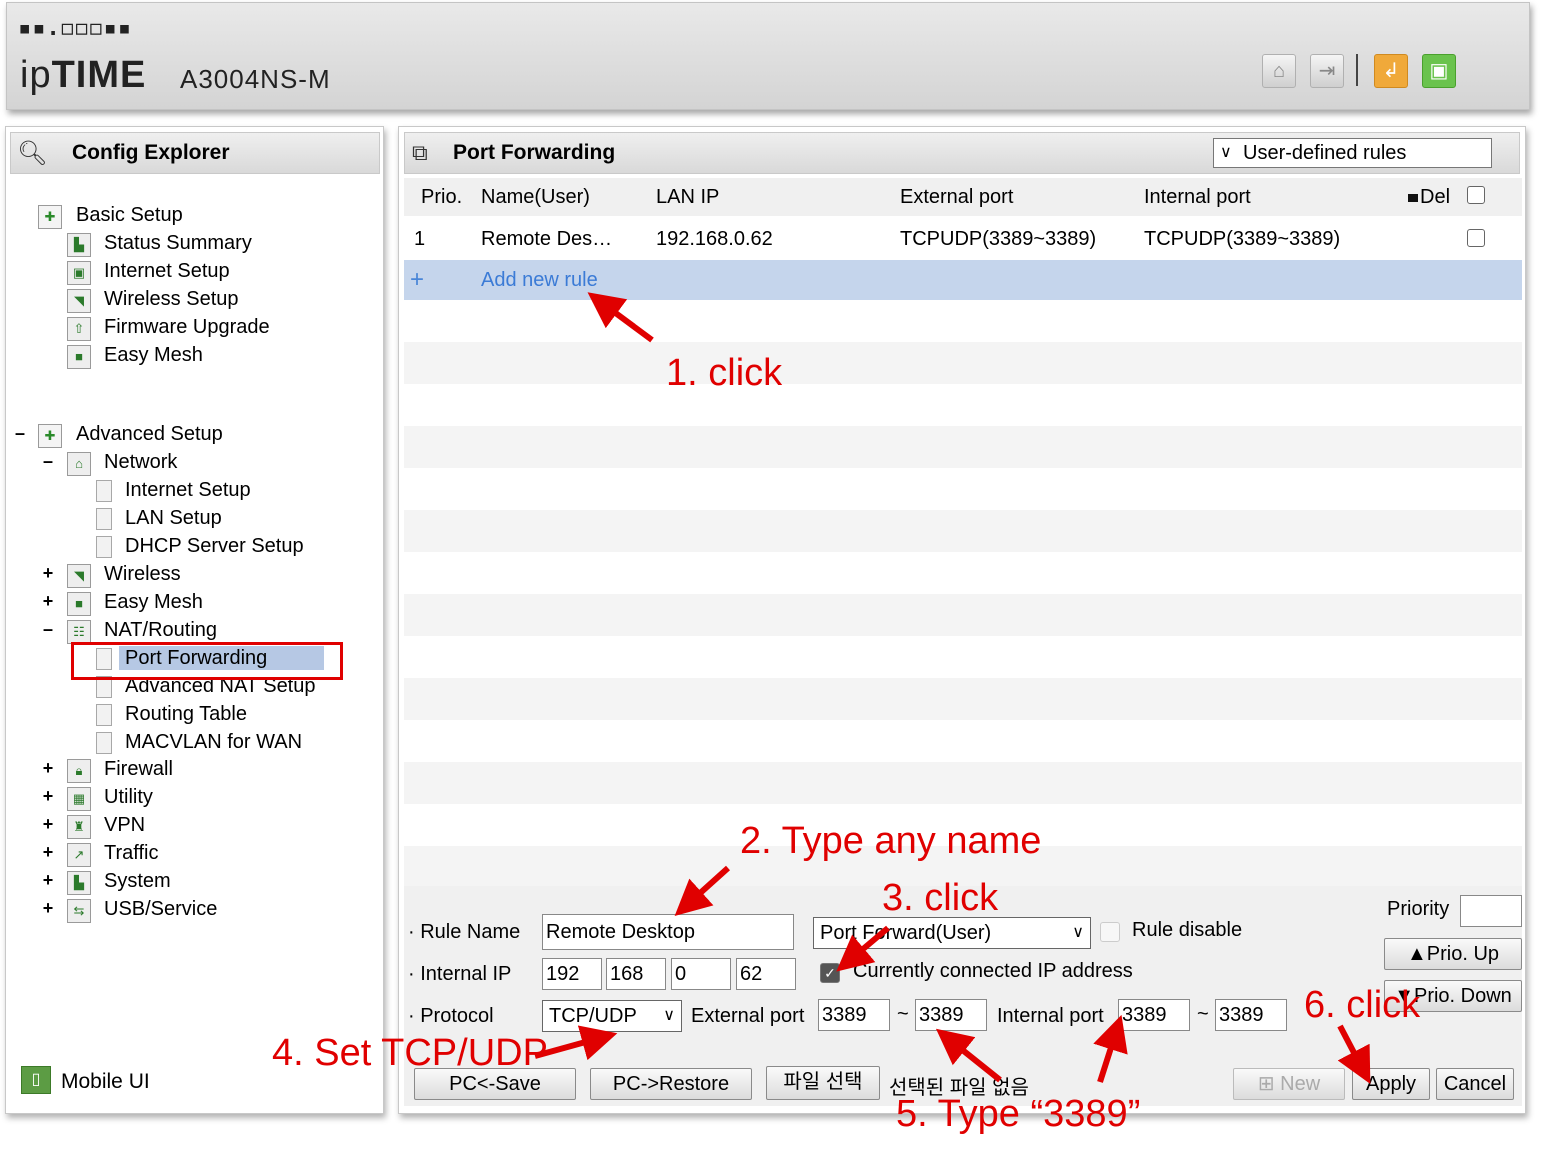 This screenshot has width=1544, height=1159. I want to click on annotation-step3: 3. click, so click(940, 898).